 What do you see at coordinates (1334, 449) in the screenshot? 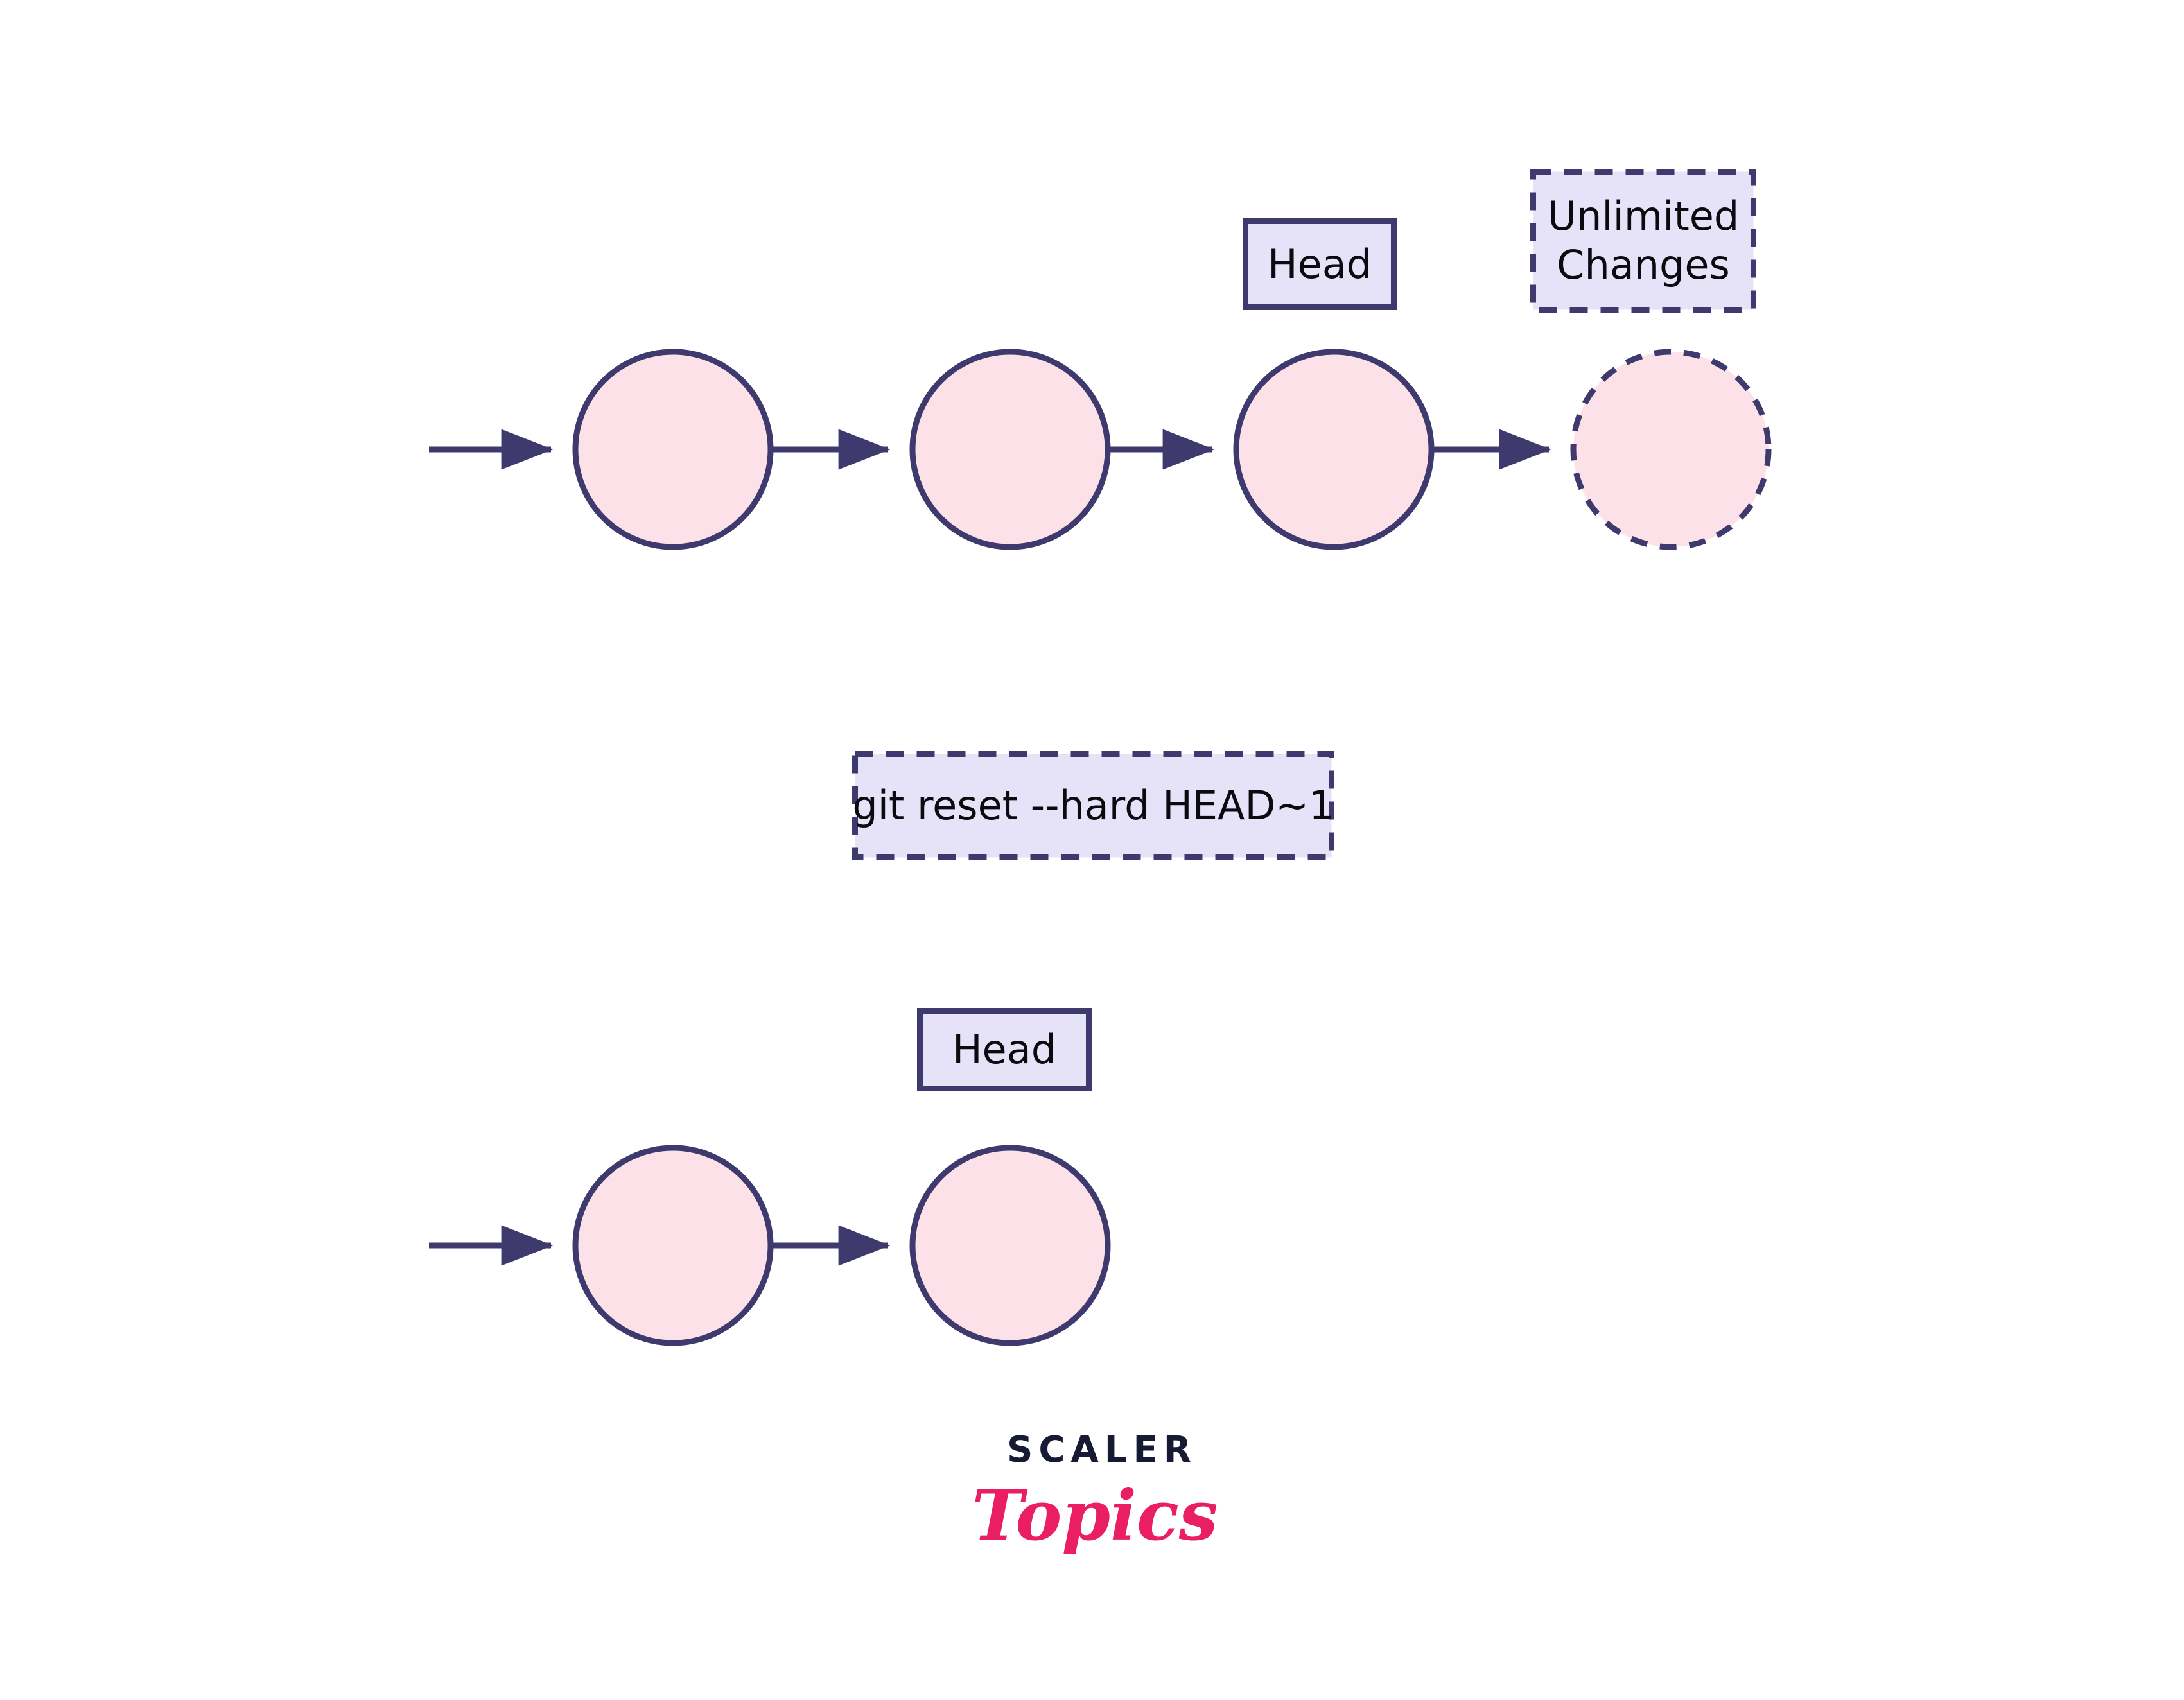
I see `commit-node-top-3-head` at bounding box center [1334, 449].